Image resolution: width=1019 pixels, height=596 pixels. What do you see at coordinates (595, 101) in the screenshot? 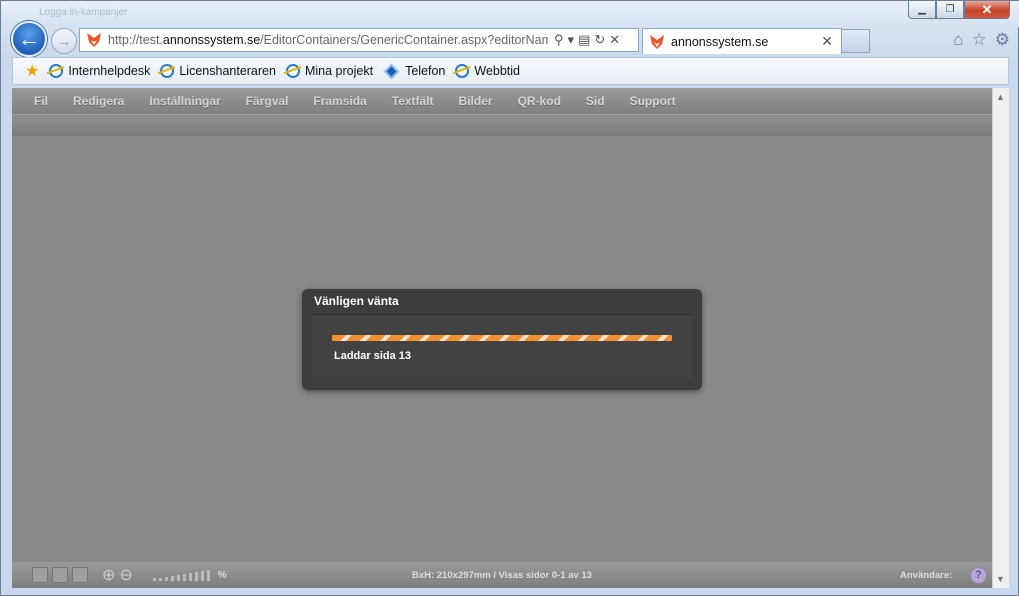
I see `menu-sid: Sid` at bounding box center [595, 101].